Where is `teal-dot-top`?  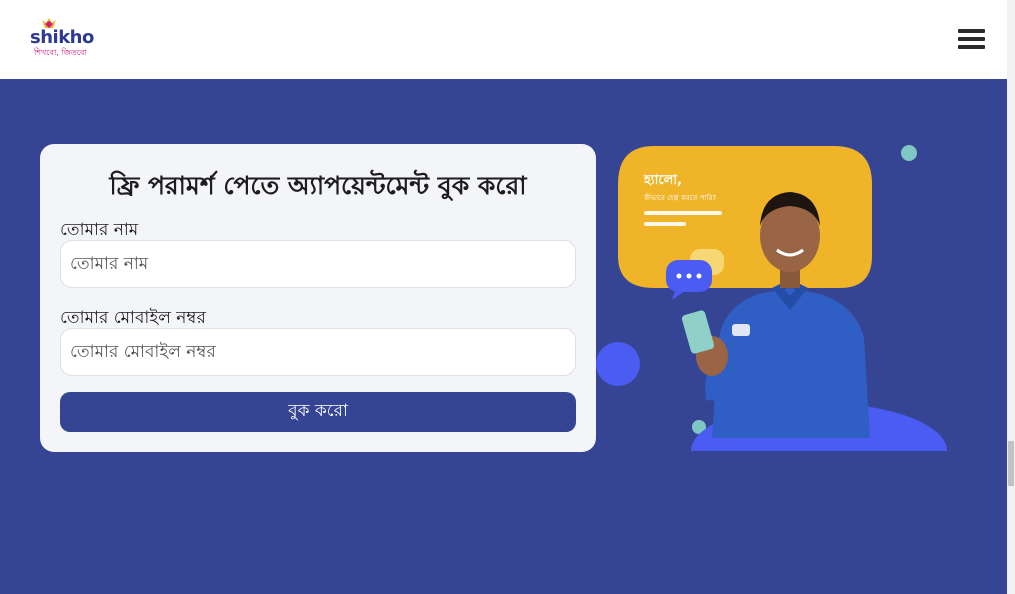
teal-dot-top is located at coordinates (909, 153).